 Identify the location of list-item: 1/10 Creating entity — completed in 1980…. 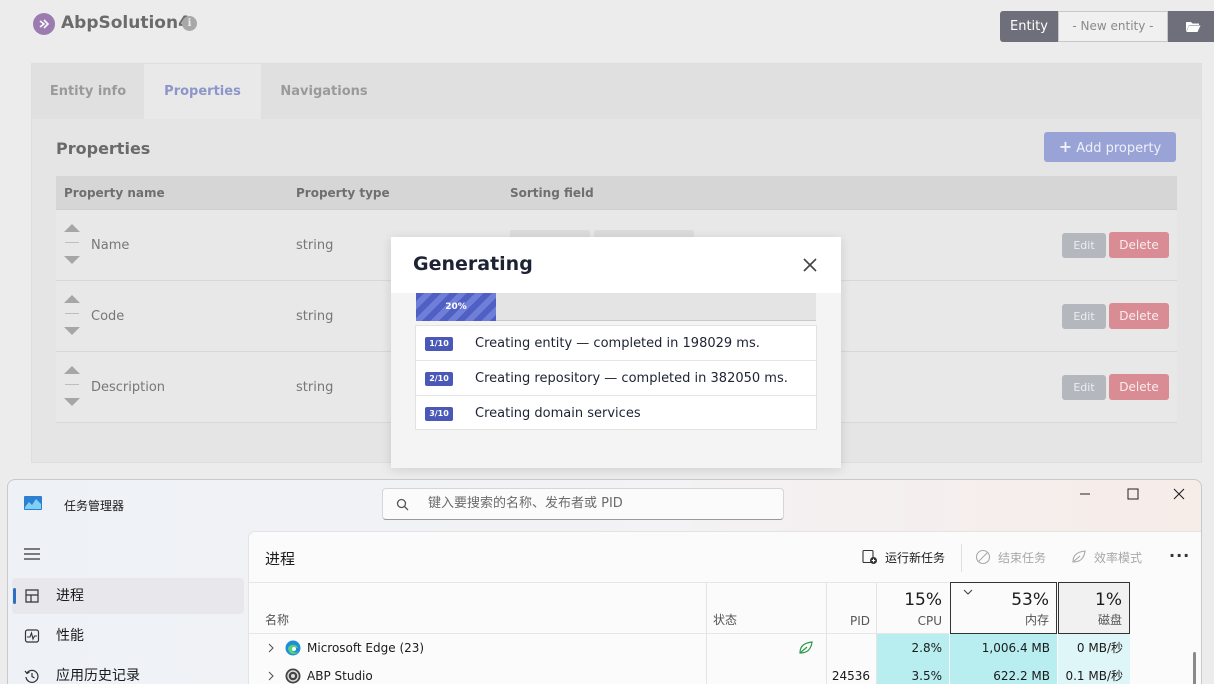
(616, 343).